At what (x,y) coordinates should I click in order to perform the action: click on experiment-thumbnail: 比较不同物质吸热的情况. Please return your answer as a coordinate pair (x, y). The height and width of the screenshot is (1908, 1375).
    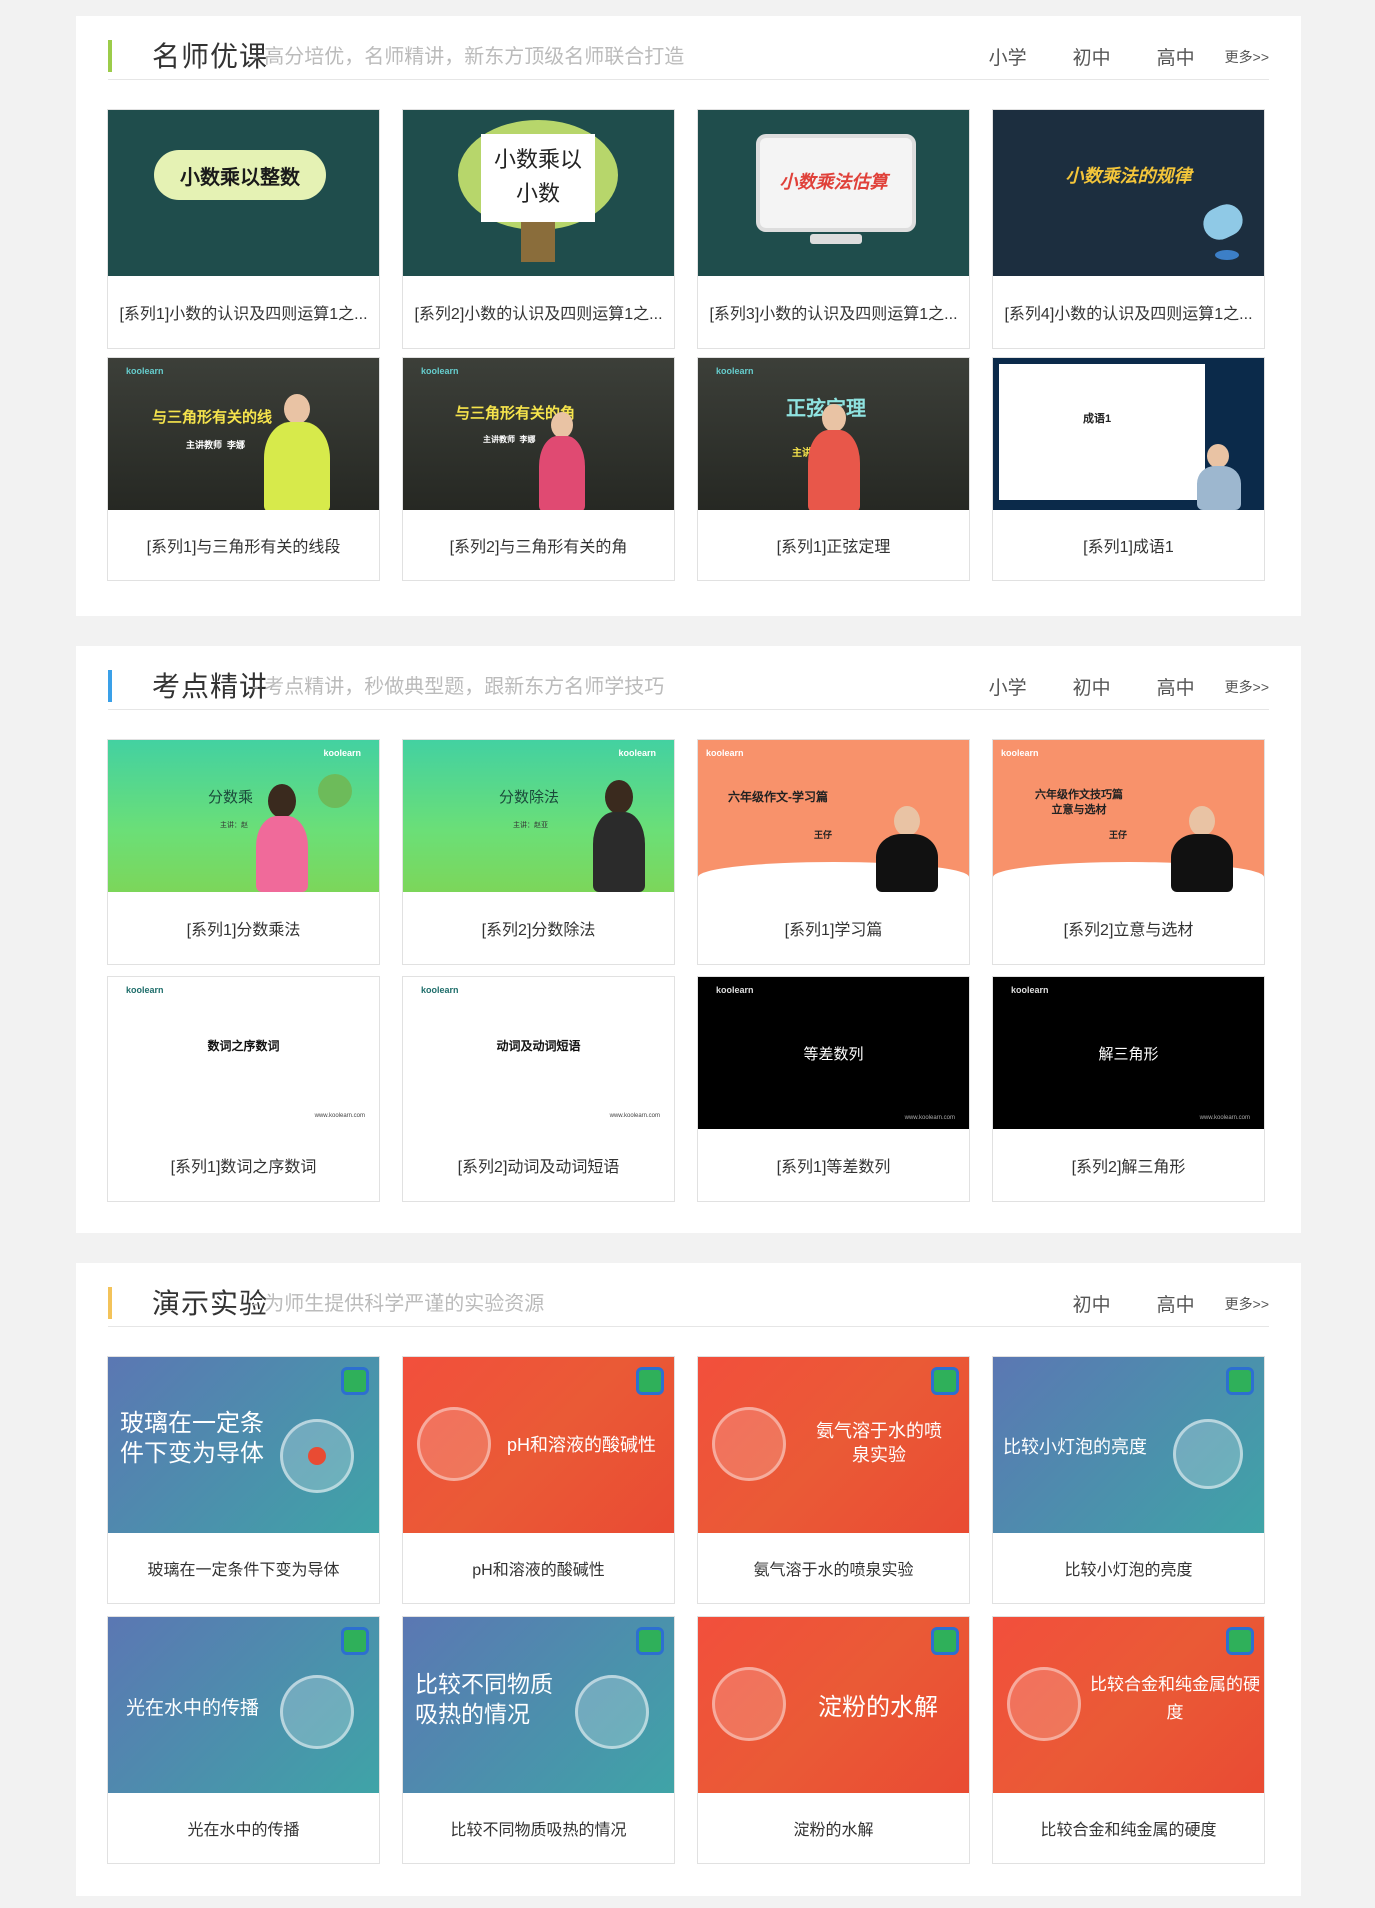
    Looking at the image, I should click on (538, 1705).